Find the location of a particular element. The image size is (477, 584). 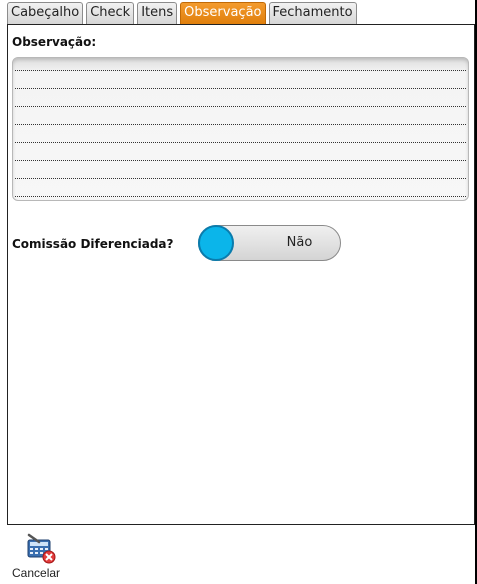

cancel-label: Cancelar is located at coordinates (36, 573).